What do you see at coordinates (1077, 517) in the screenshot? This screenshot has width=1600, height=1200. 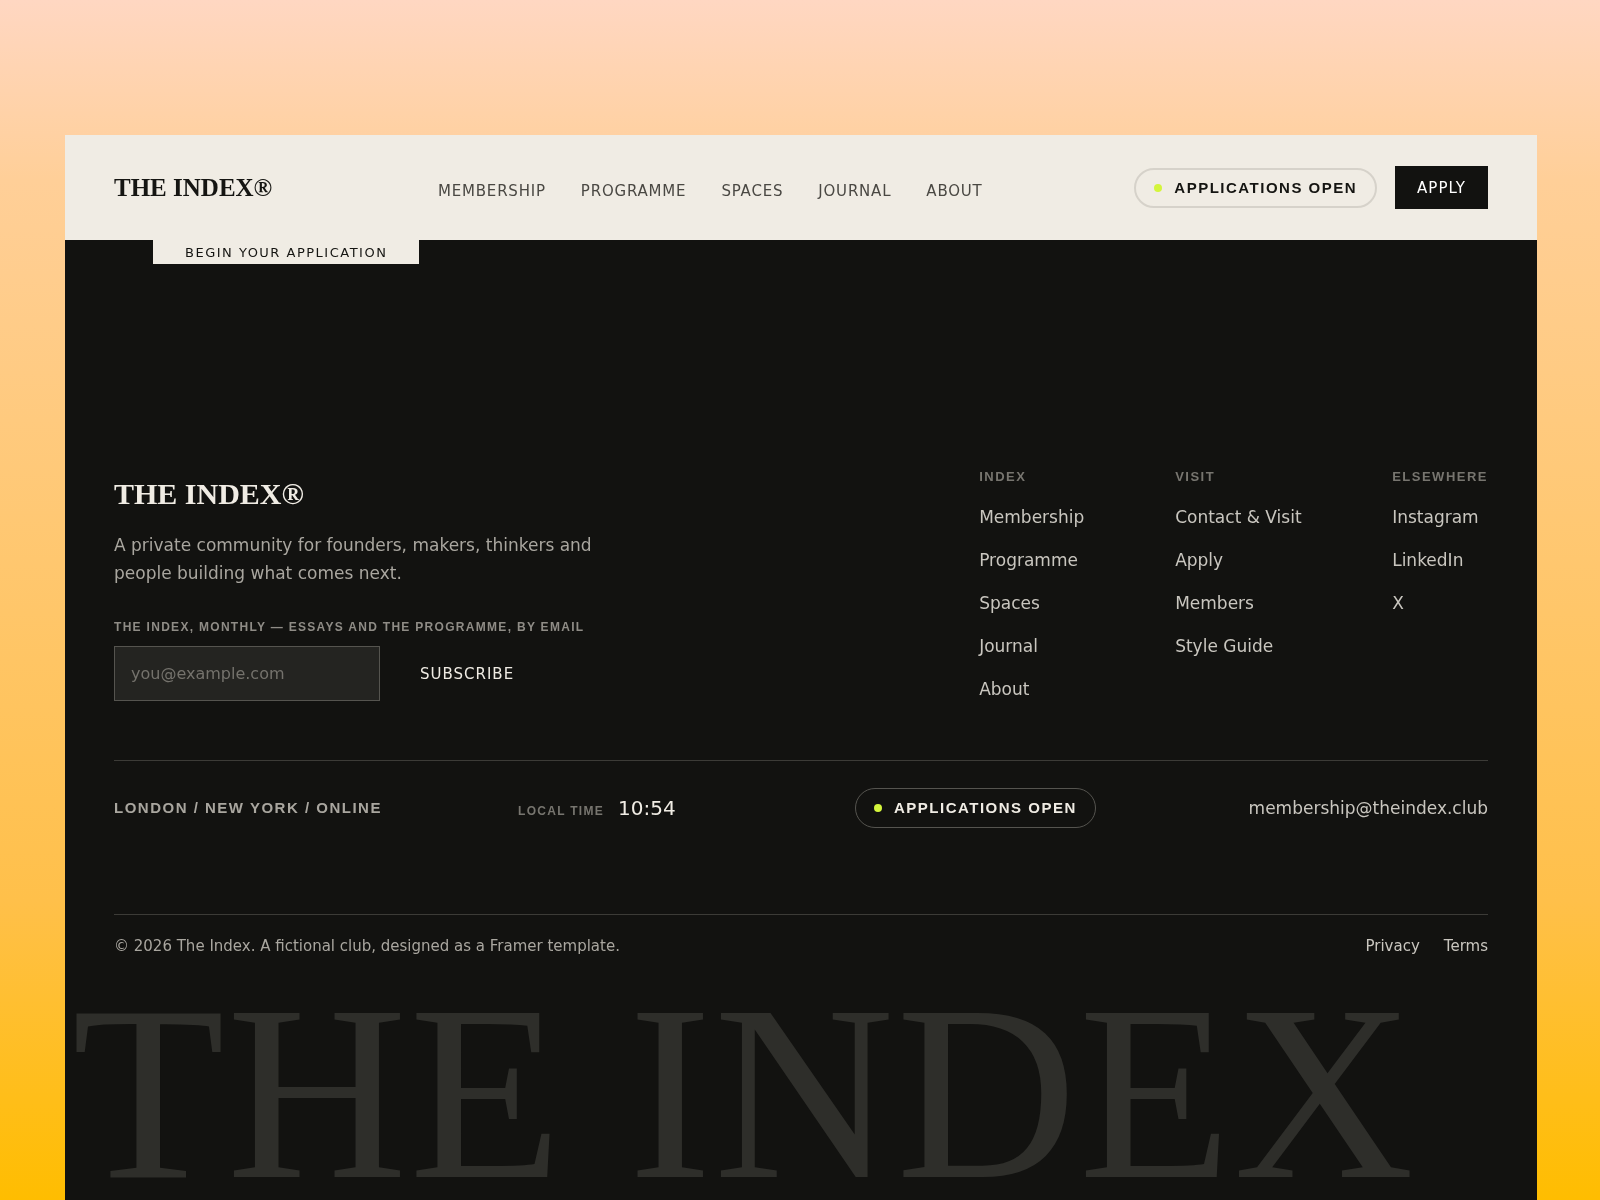 I see `footer-link: Membership` at bounding box center [1077, 517].